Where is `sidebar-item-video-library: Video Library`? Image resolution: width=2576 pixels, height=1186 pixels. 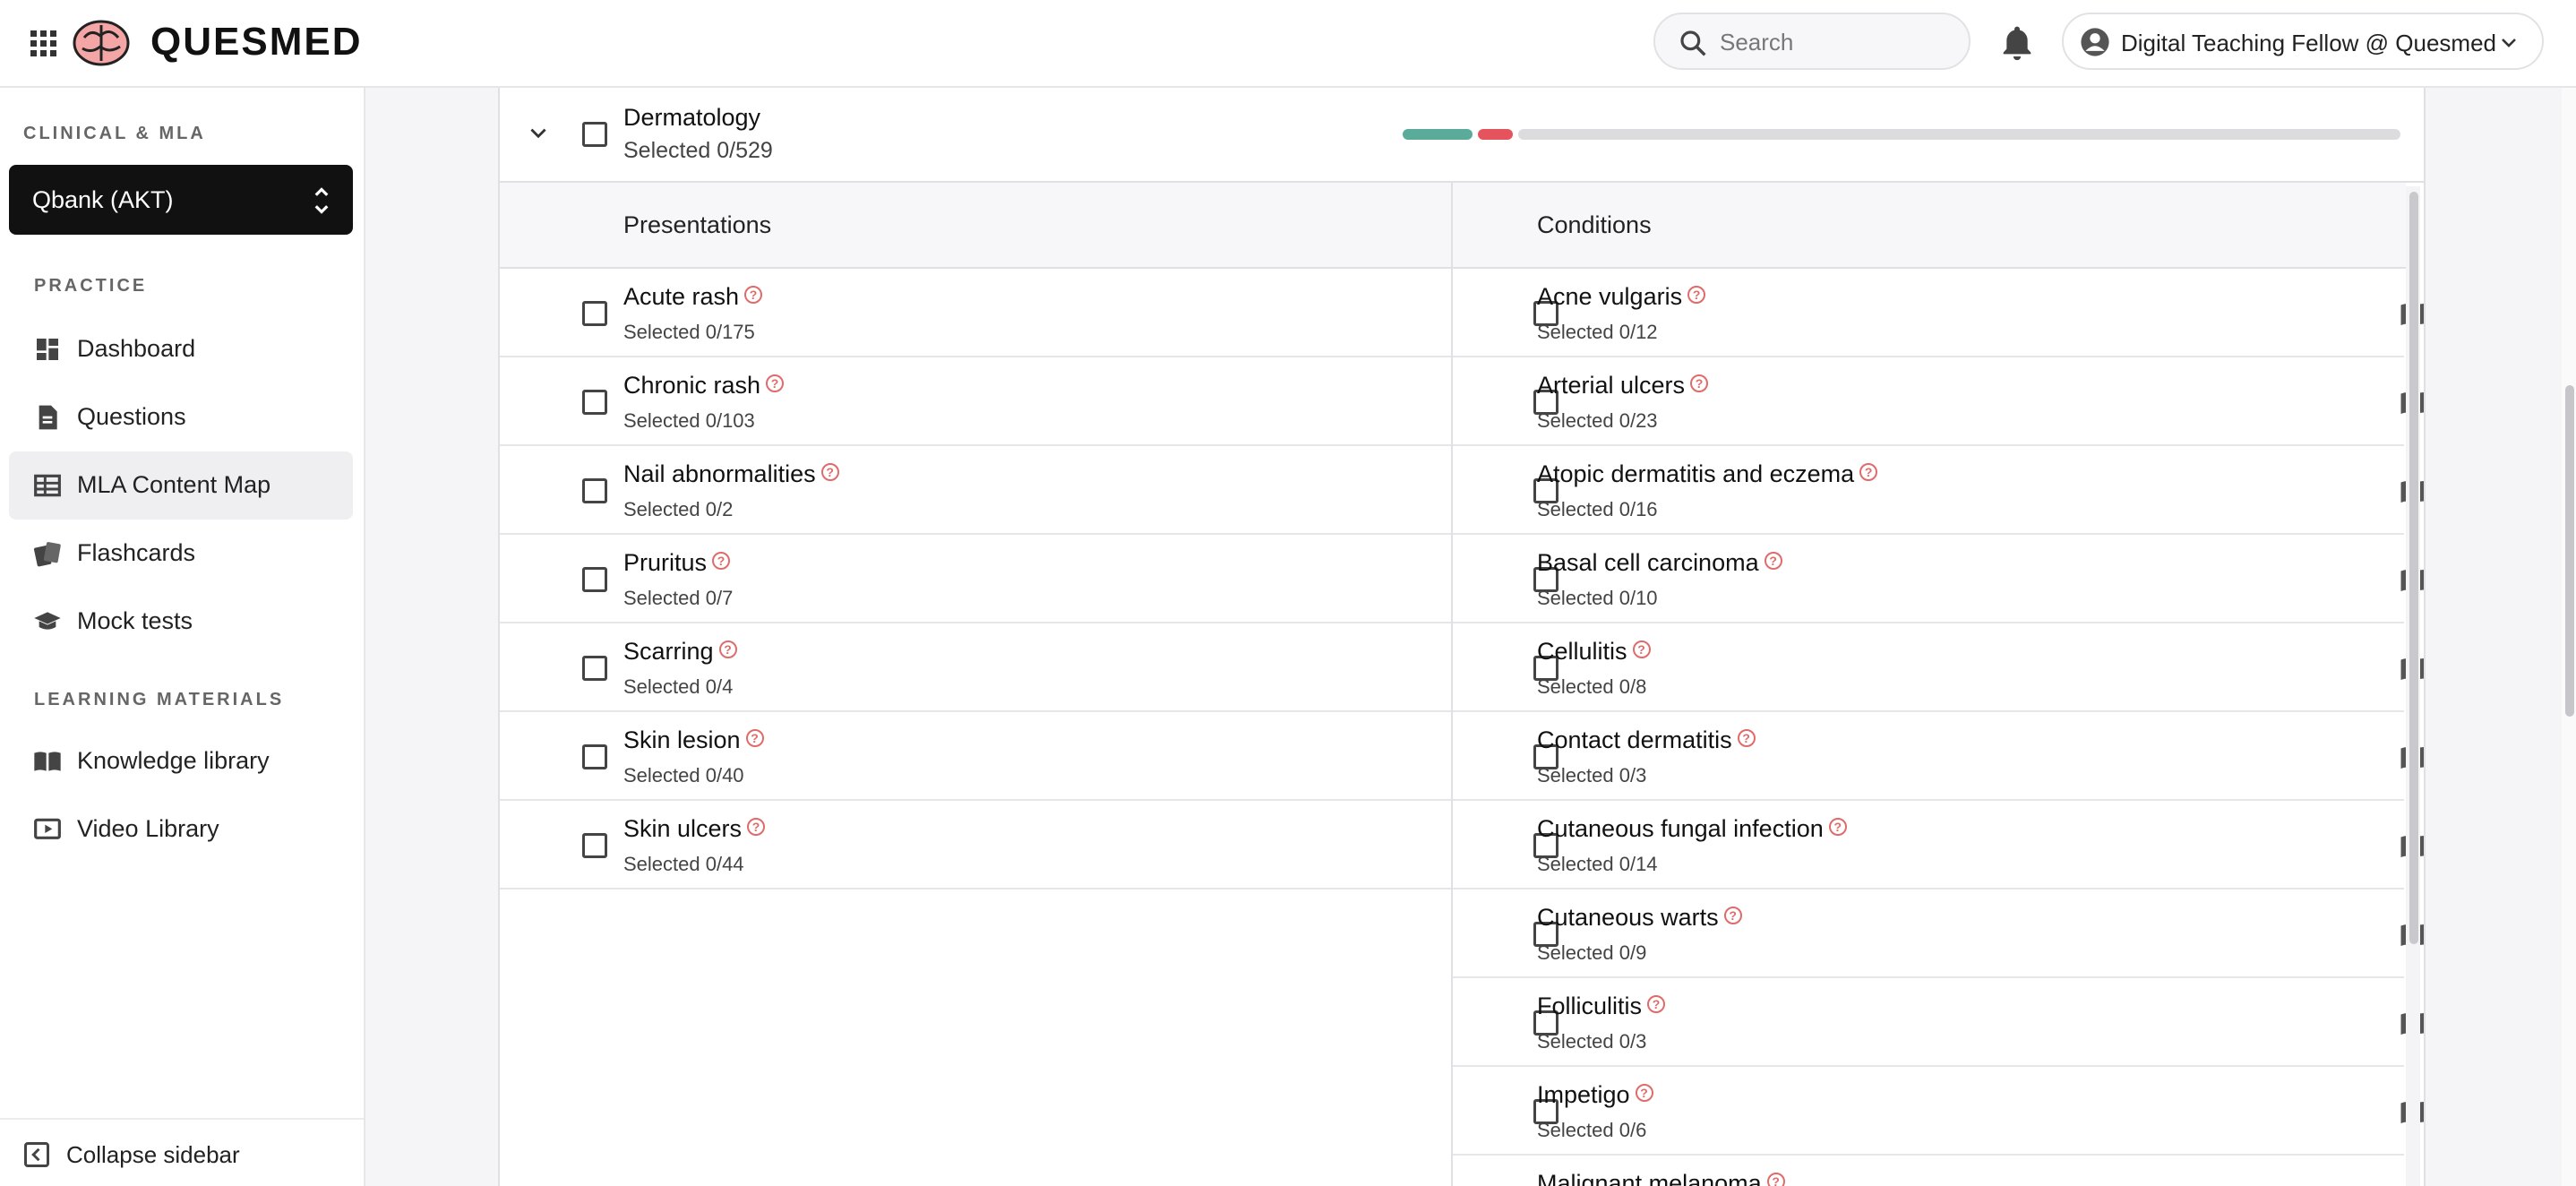 sidebar-item-video-library: Video Library is located at coordinates (181, 829).